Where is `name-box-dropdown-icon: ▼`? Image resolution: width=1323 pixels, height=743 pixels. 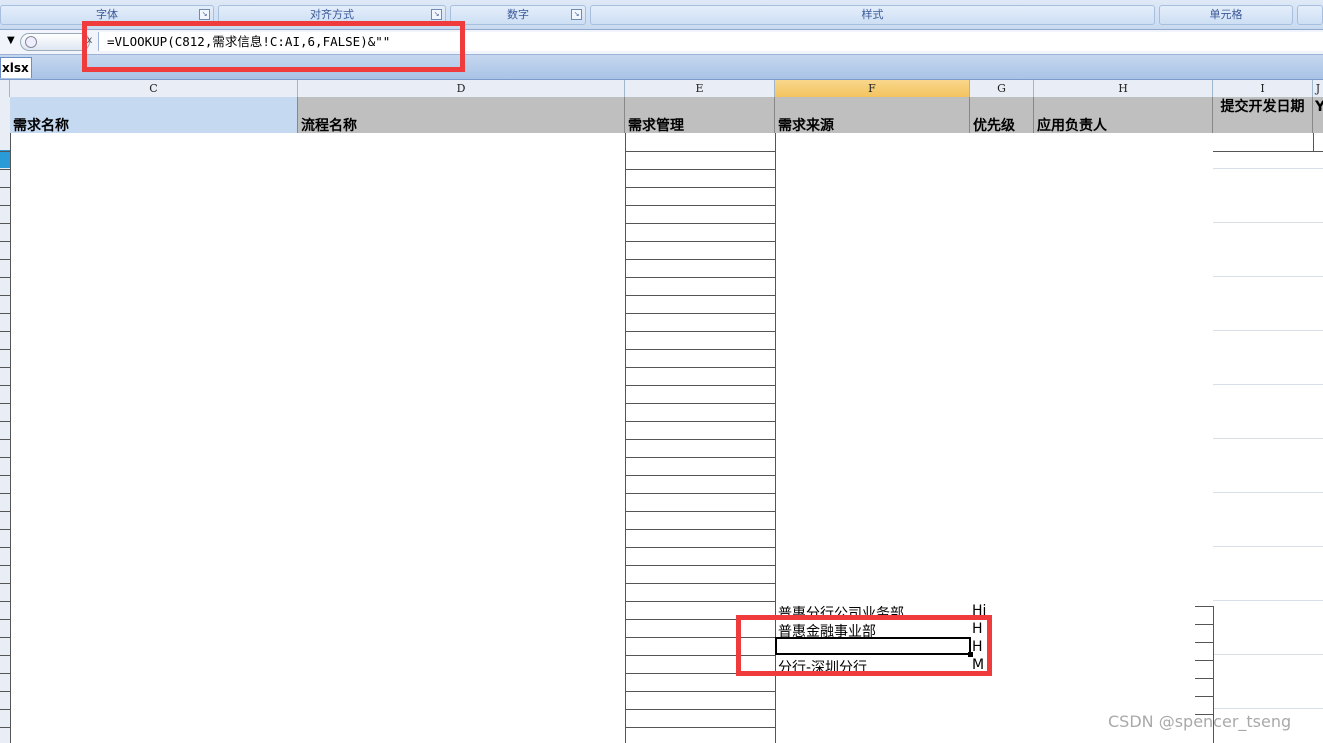
name-box-dropdown-icon: ▼ is located at coordinates (11, 40).